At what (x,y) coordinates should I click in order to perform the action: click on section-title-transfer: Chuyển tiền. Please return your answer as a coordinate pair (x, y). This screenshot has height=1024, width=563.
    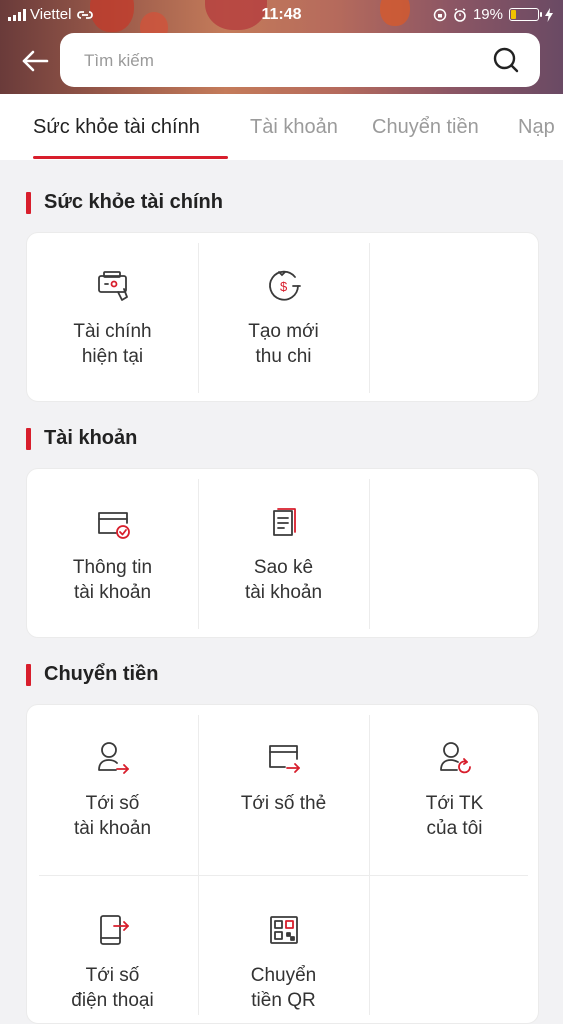
    Looking at the image, I should click on (92, 674).